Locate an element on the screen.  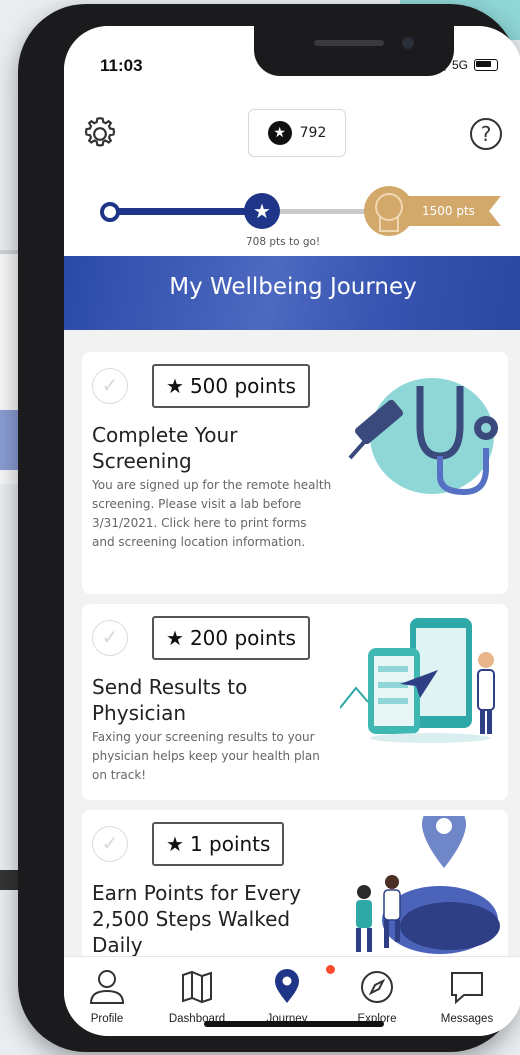
location-pin-icon is located at coordinates (287, 986).